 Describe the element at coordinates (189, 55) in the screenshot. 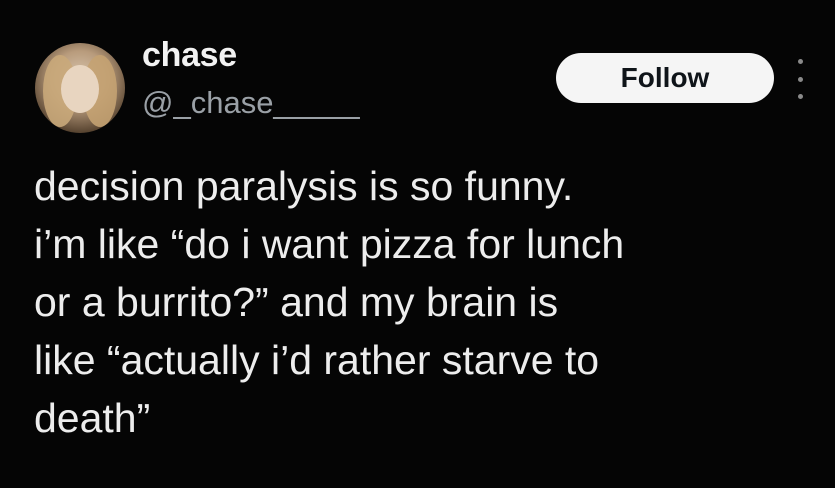

I see `display-name: chase` at that location.